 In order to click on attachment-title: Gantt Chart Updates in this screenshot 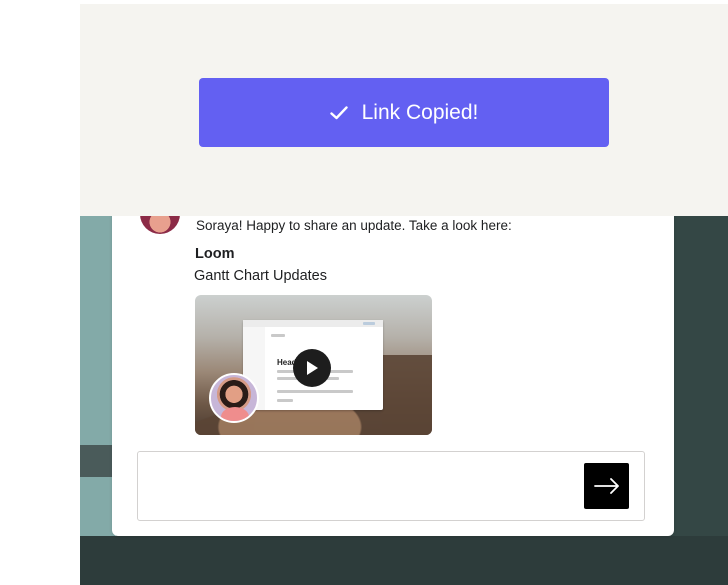, I will do `click(260, 276)`.